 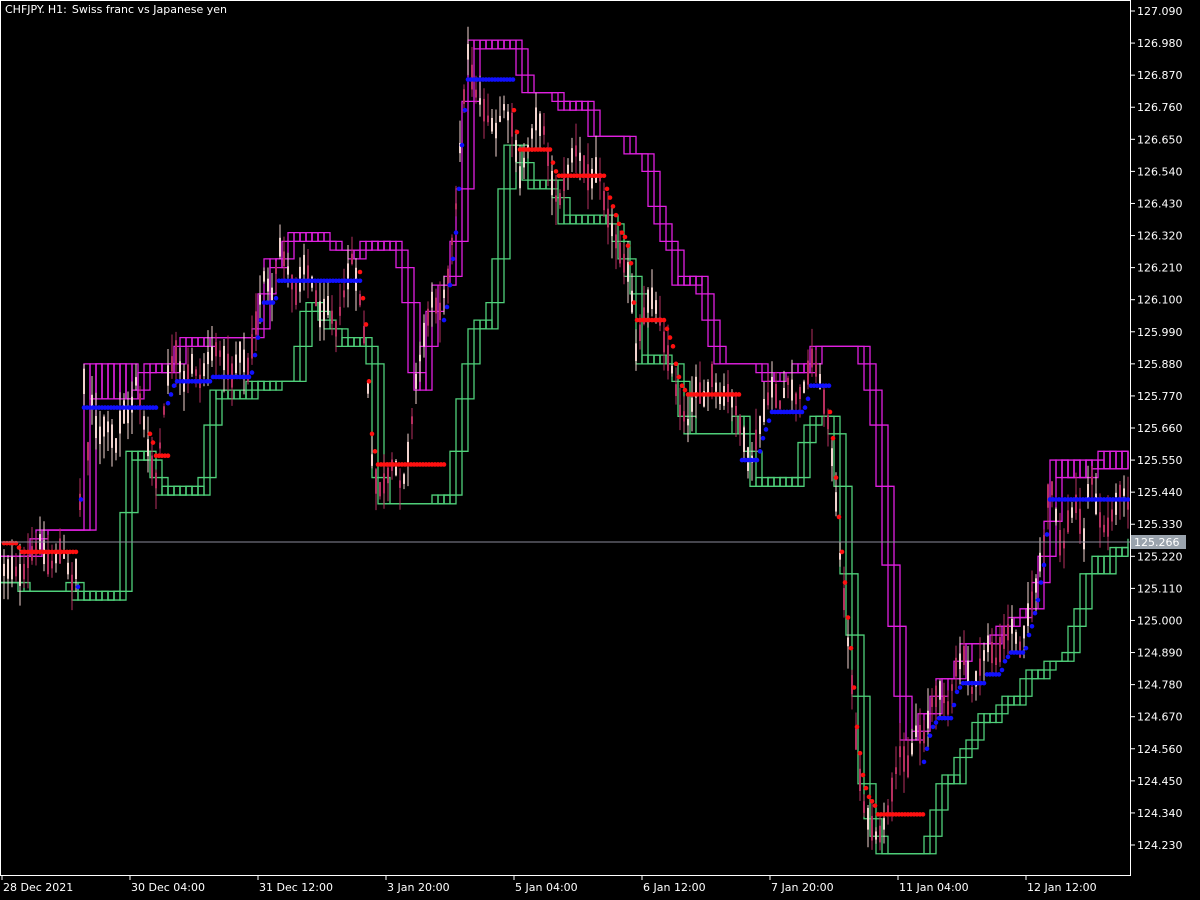 What do you see at coordinates (116, 9) in the screenshot?
I see `chart-title: CHFJPY. H1: Swiss franc vs Japanese yen` at bounding box center [116, 9].